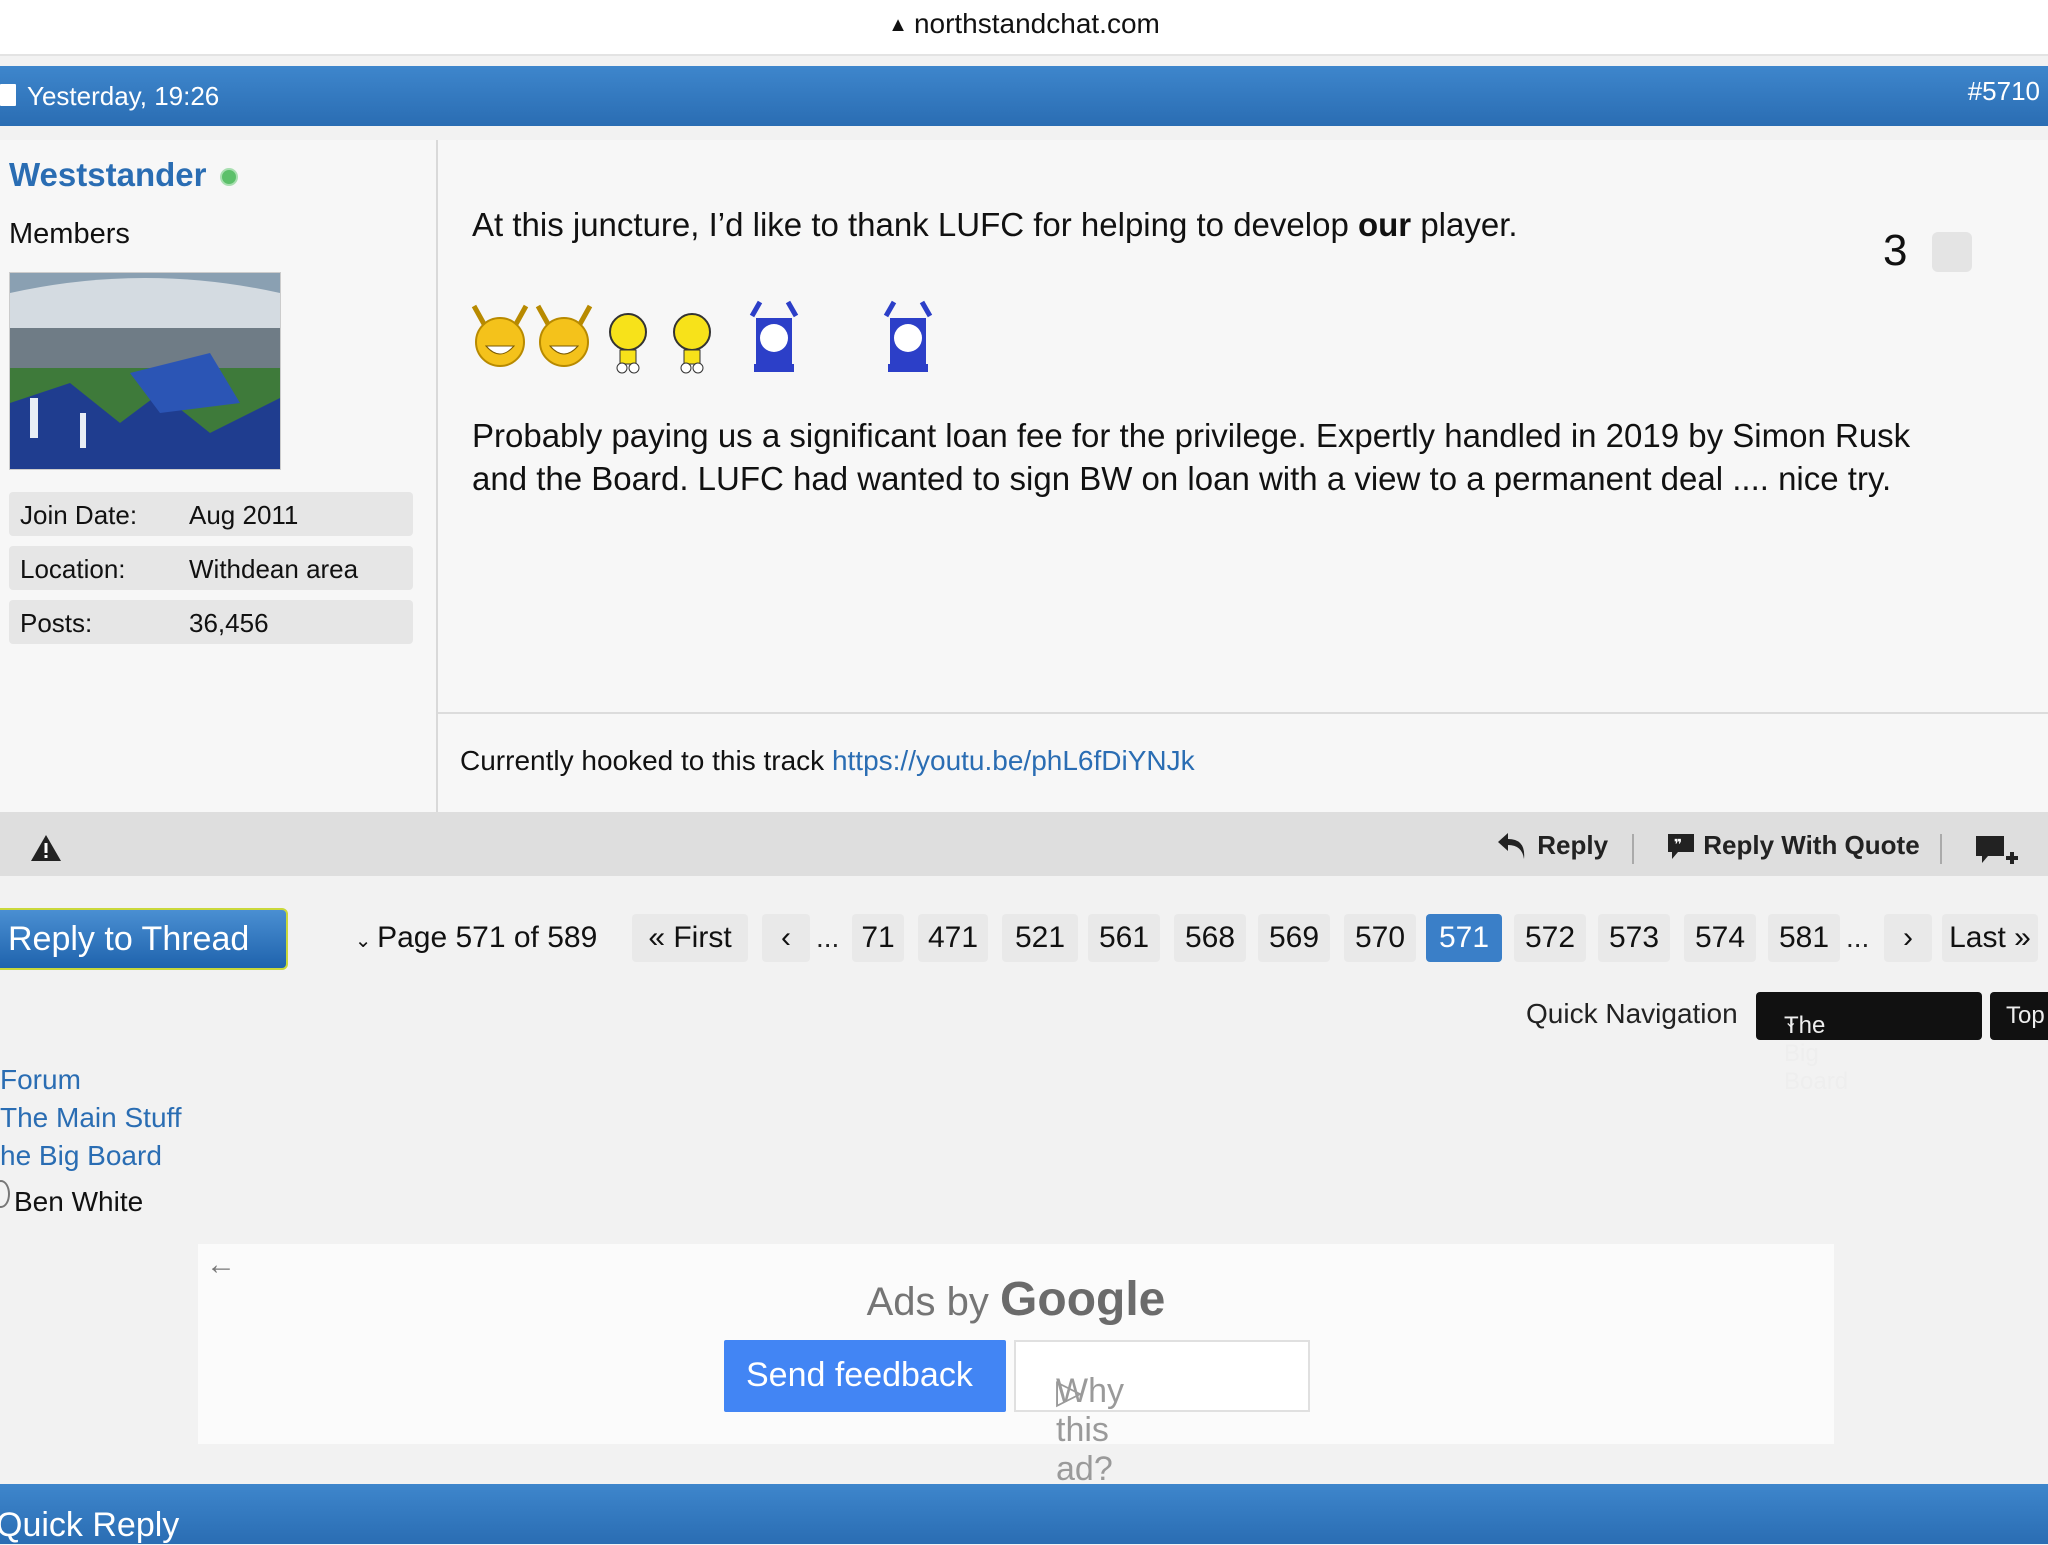 The height and width of the screenshot is (1545, 2048). What do you see at coordinates (46, 848) in the screenshot?
I see `report-warning-icon` at bounding box center [46, 848].